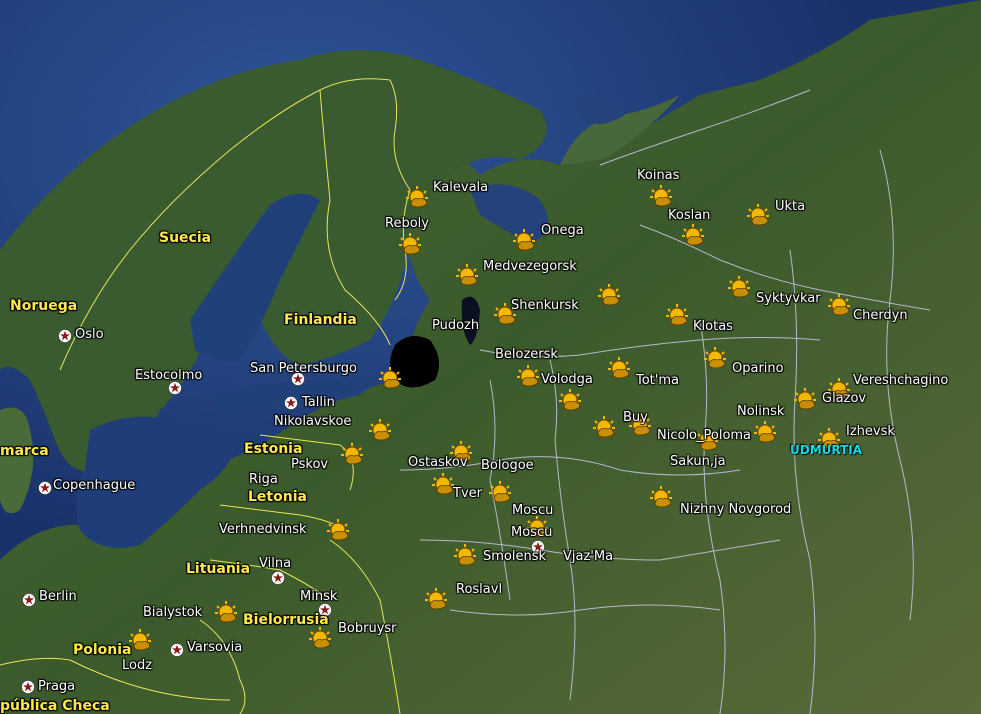 This screenshot has height=714, width=981. I want to click on station-label-klotas: Klotas, so click(713, 326).